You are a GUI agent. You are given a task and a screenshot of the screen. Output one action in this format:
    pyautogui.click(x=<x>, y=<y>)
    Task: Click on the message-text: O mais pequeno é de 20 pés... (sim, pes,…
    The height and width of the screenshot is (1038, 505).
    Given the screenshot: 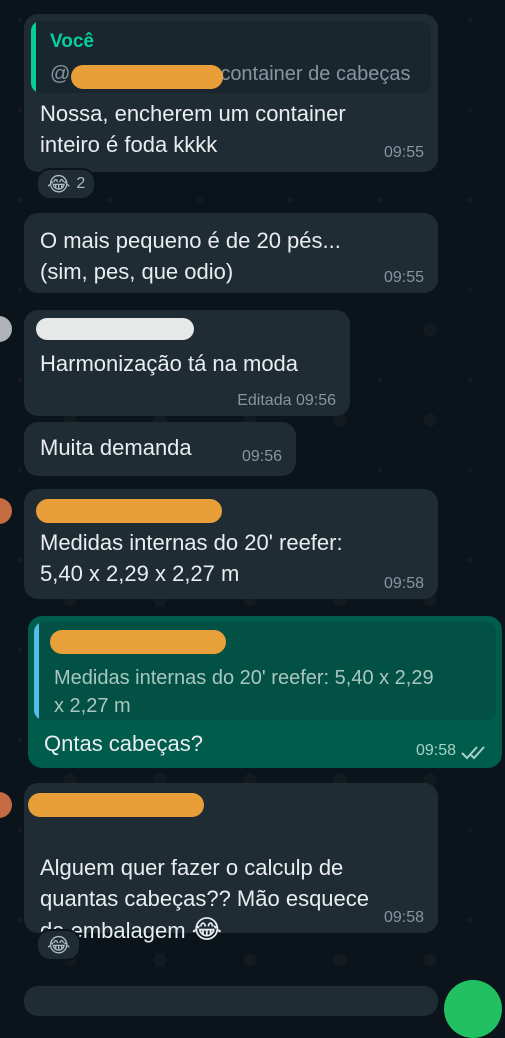 What is the action you would take?
    pyautogui.click(x=190, y=256)
    